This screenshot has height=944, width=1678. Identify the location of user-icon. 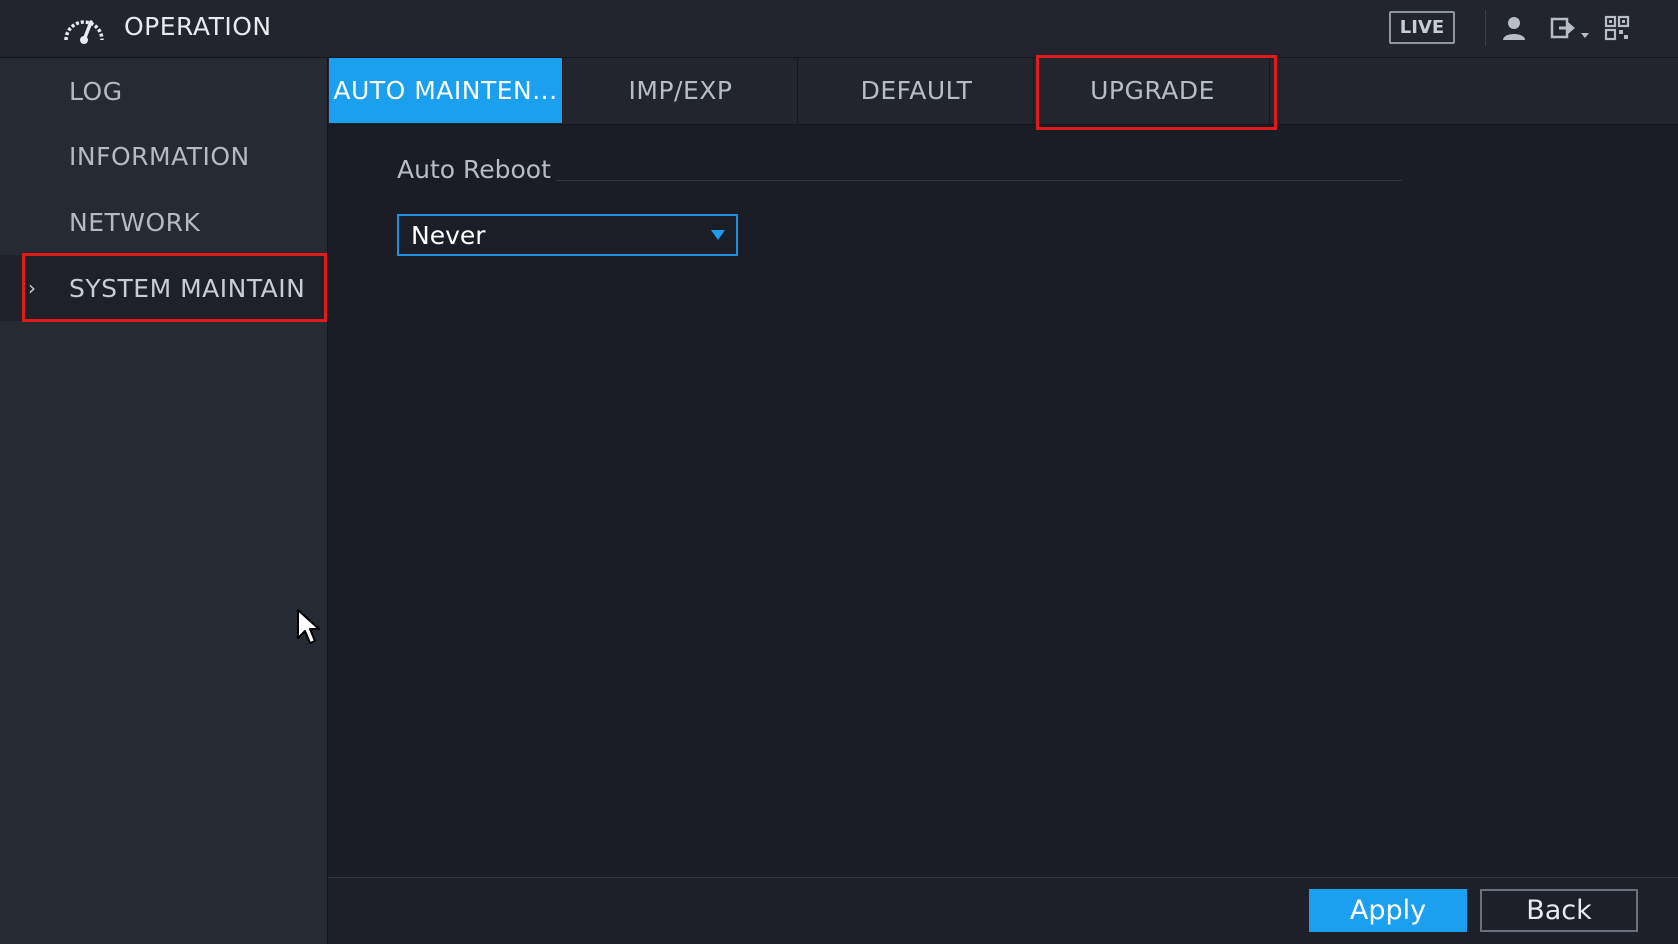
(1514, 28).